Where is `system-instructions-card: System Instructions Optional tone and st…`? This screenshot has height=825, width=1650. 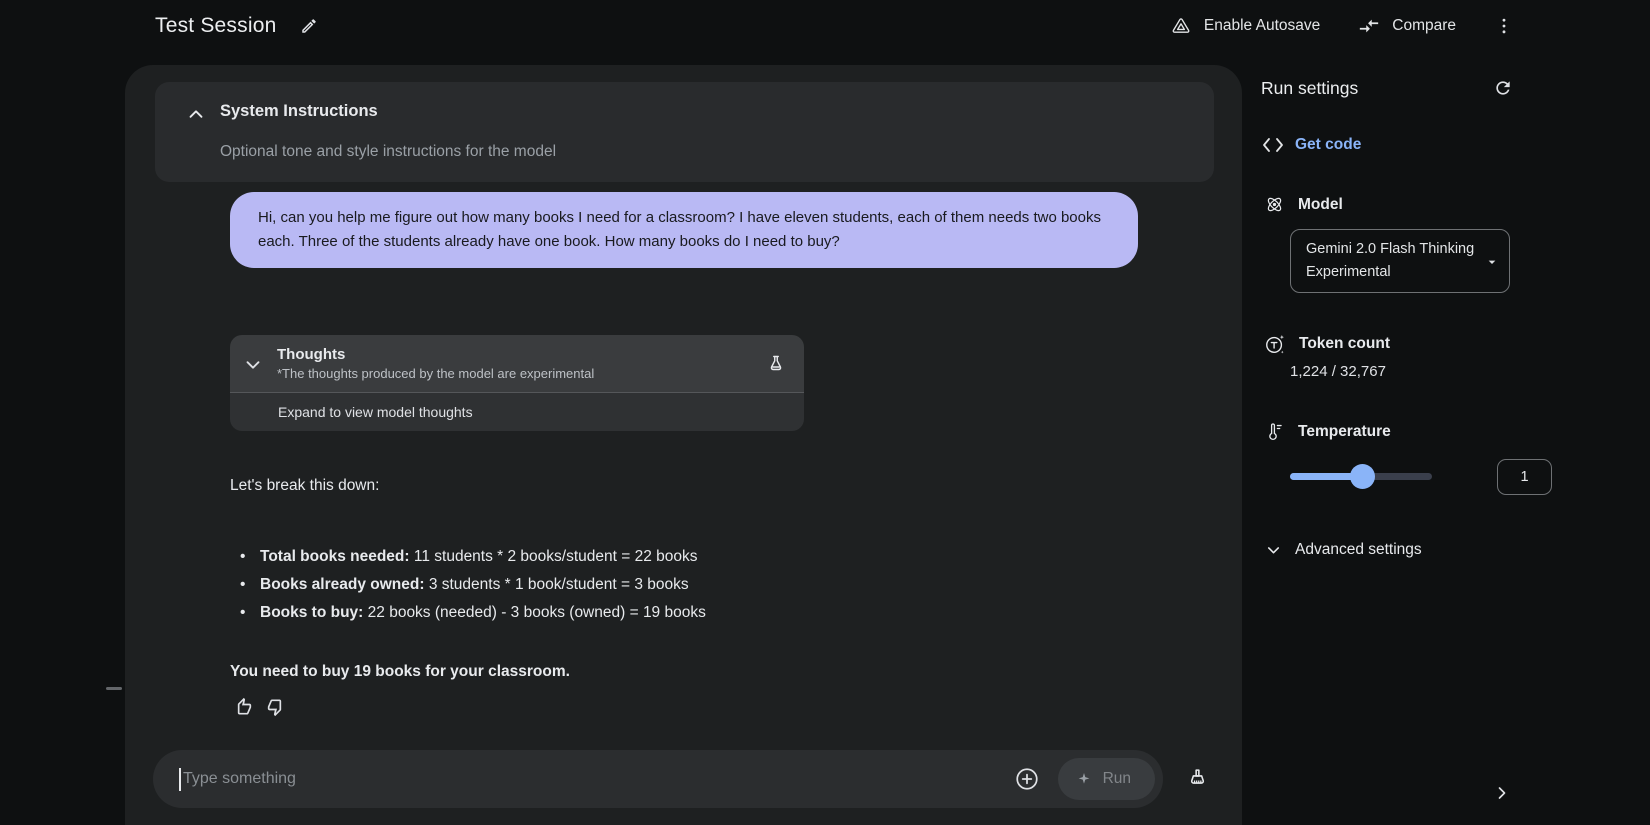 system-instructions-card: System Instructions Optional tone and st… is located at coordinates (684, 132).